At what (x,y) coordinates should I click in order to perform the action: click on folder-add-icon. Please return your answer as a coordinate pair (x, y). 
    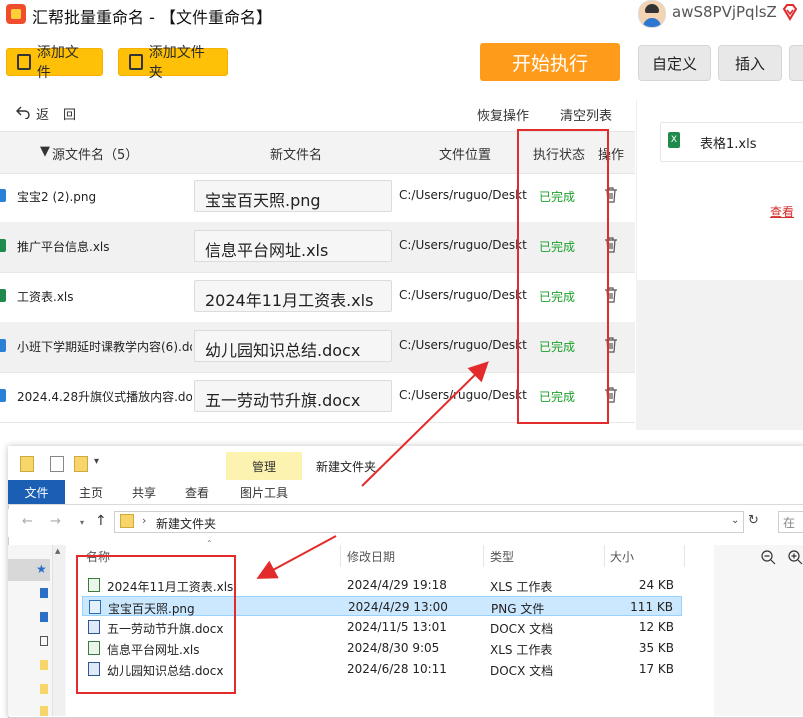
    Looking at the image, I should click on (136, 62).